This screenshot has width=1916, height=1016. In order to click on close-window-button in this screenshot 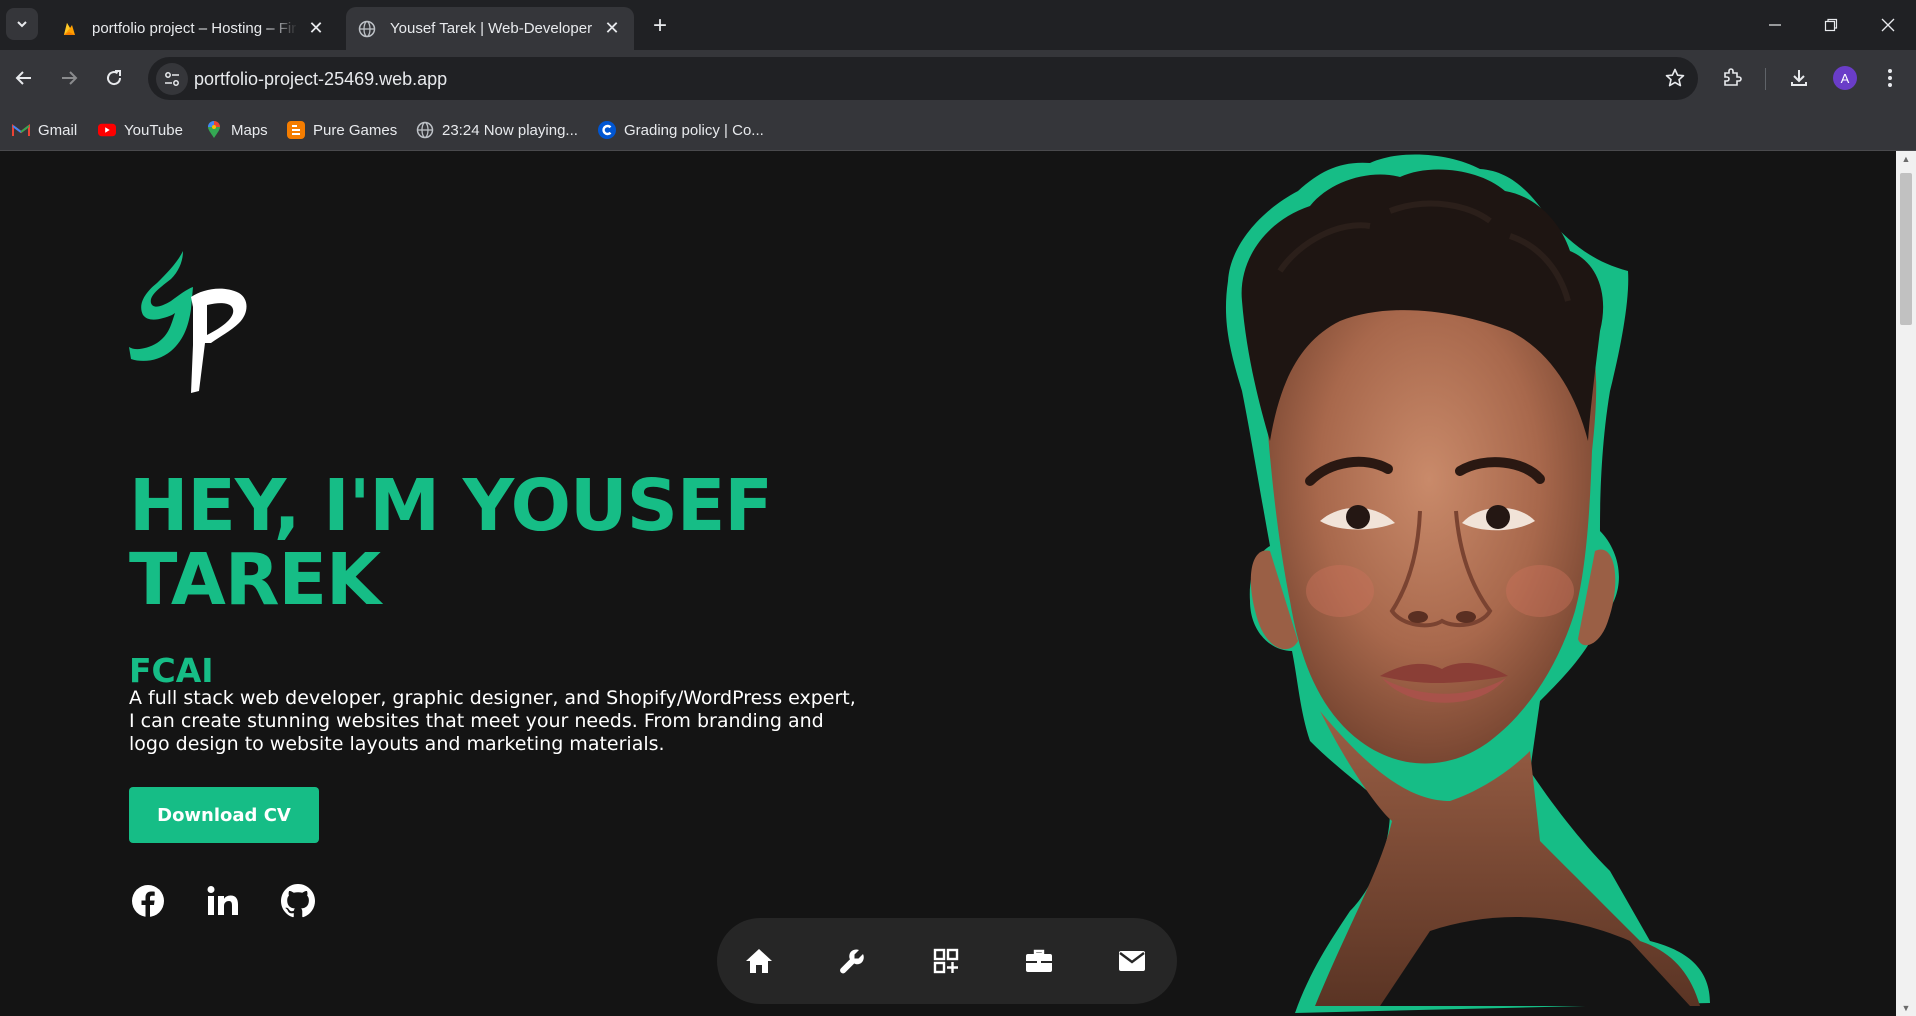, I will do `click(1888, 25)`.